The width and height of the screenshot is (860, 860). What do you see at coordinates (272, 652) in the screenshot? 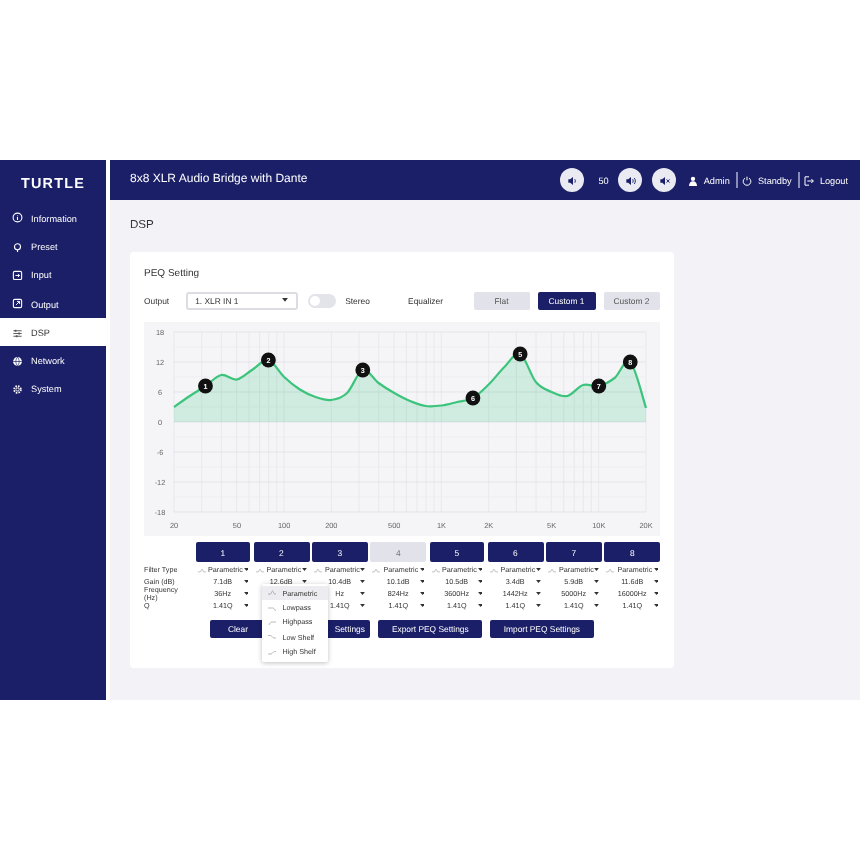
I see `high-shelf-curve-icon` at bounding box center [272, 652].